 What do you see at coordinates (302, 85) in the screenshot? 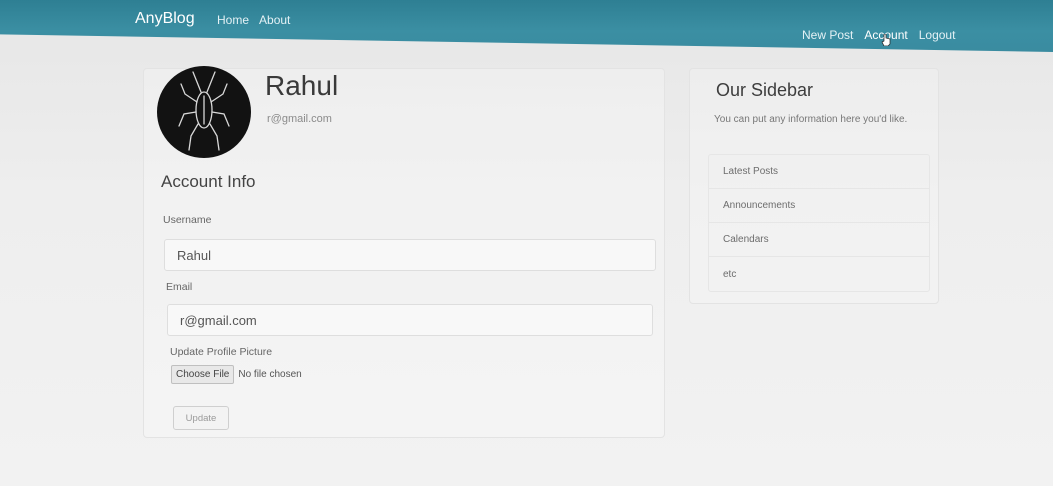
I see `profile-name: Rahul` at bounding box center [302, 85].